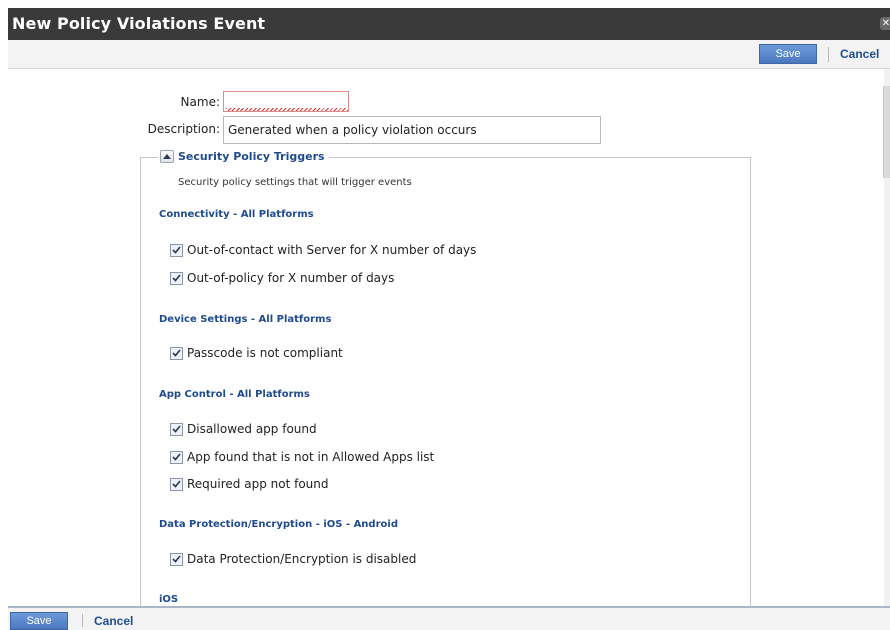  What do you see at coordinates (287, 109) in the screenshot?
I see `spellcheck-underline` at bounding box center [287, 109].